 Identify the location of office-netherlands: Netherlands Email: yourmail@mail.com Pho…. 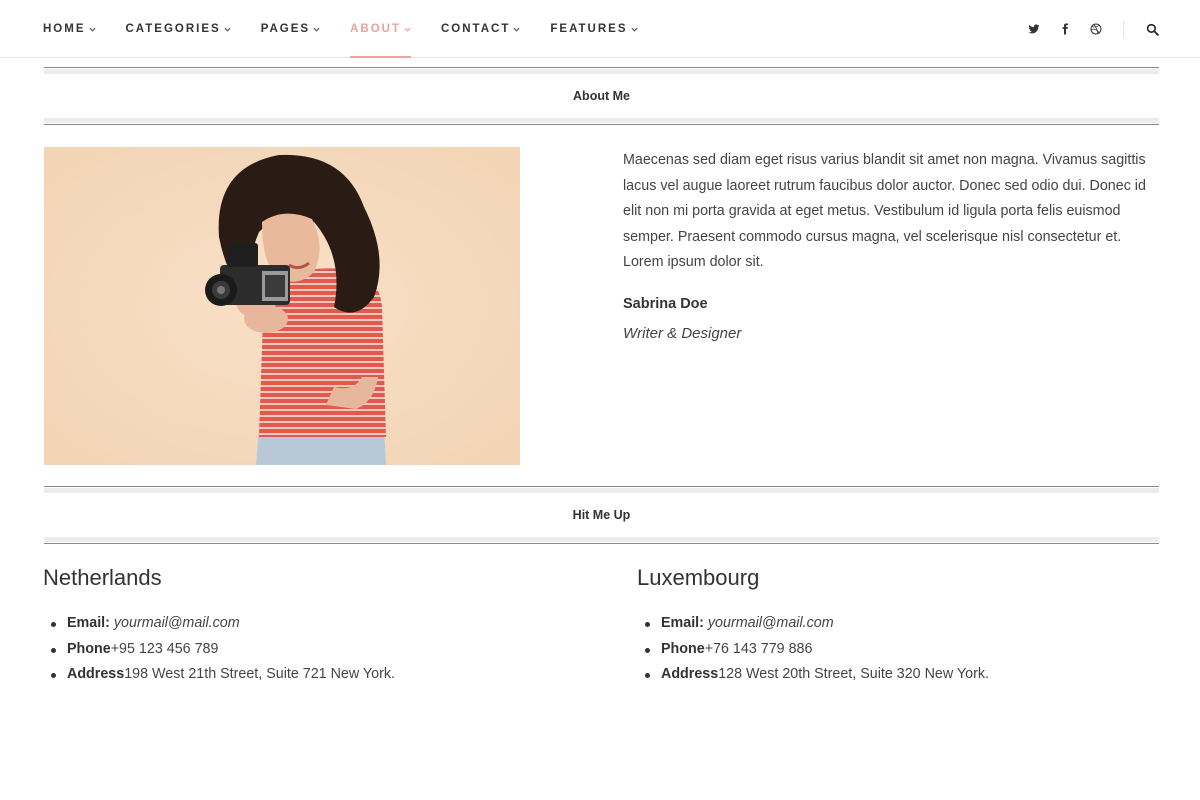
(323, 626).